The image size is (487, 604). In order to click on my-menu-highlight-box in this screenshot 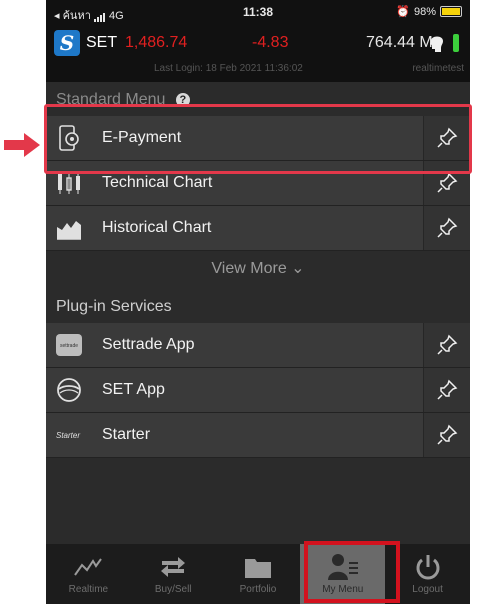, I will do `click(352, 572)`.